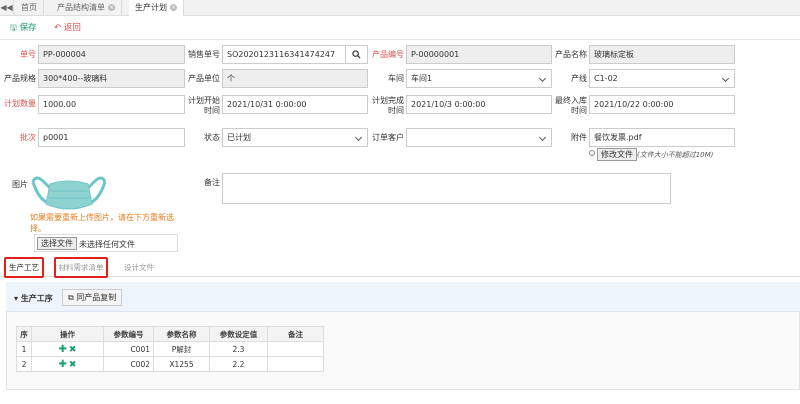 This screenshot has width=800, height=404. What do you see at coordinates (72, 28) in the screenshot?
I see `back-label: 返回` at bounding box center [72, 28].